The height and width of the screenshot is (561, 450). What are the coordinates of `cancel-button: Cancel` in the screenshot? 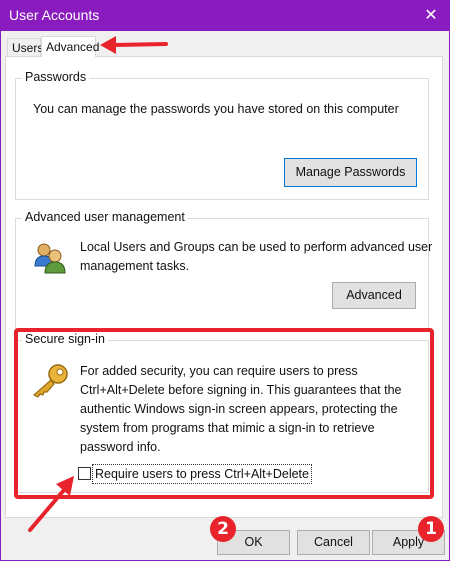 It's located at (333, 542).